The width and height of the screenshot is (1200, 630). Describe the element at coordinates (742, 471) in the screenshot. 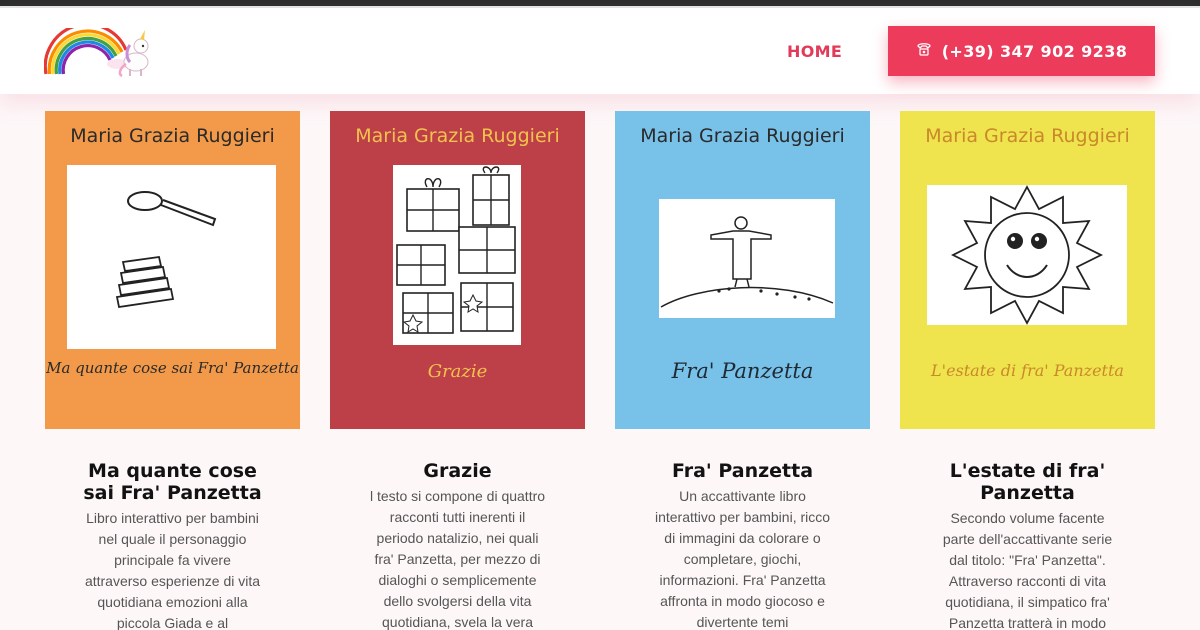

I see `book-title: Fra' Panzetta` at that location.